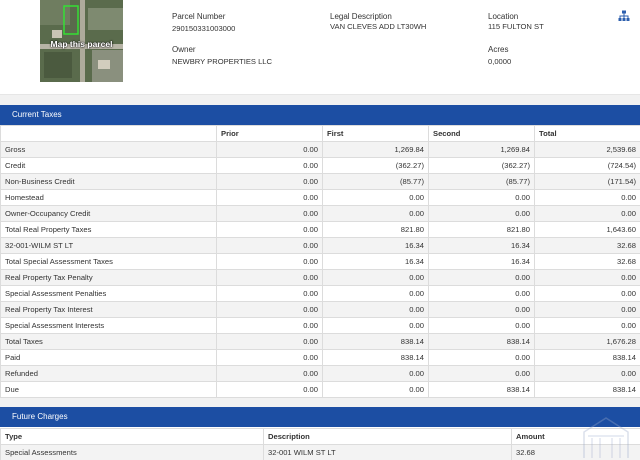  What do you see at coordinates (387, 436) in the screenshot?
I see `col-header-description: Description` at bounding box center [387, 436].